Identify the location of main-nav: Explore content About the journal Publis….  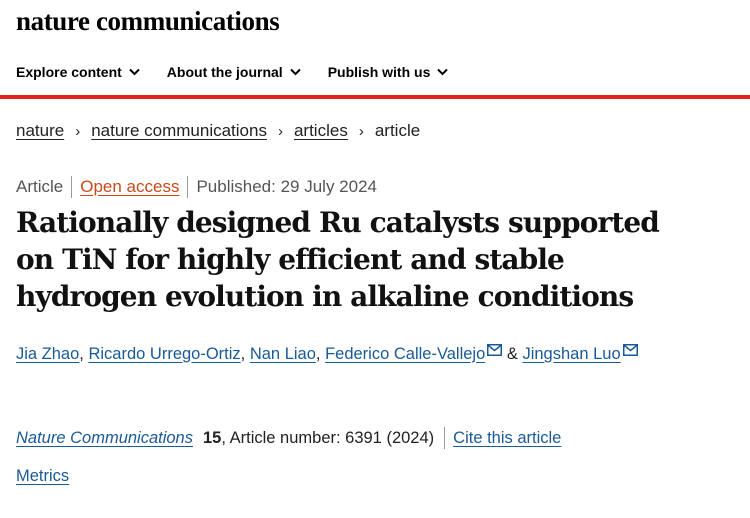
(232, 72).